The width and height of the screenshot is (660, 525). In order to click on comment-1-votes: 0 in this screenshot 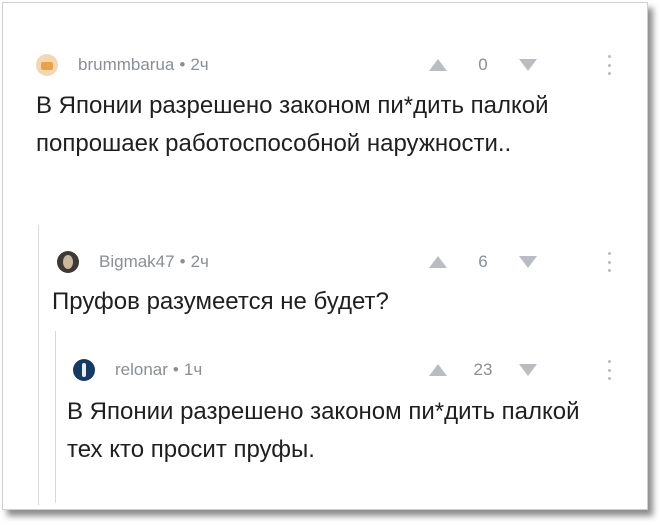, I will do `click(483, 65)`.